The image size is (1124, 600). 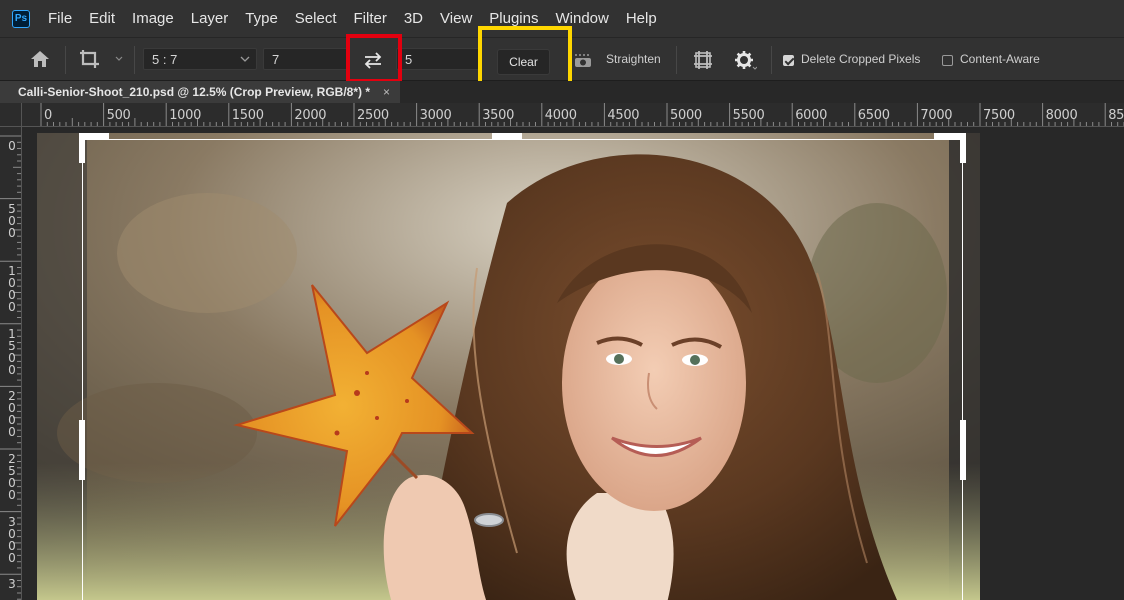 What do you see at coordinates (963, 450) in the screenshot?
I see `crop-handle-right-middle` at bounding box center [963, 450].